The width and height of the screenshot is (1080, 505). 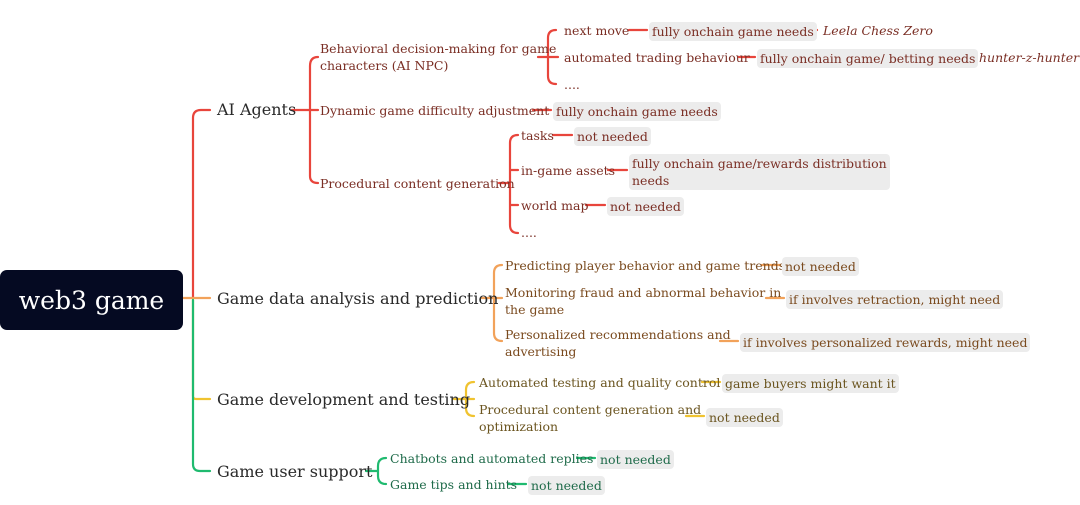 I want to click on node-predicting-need: not needed, so click(x=820, y=266).